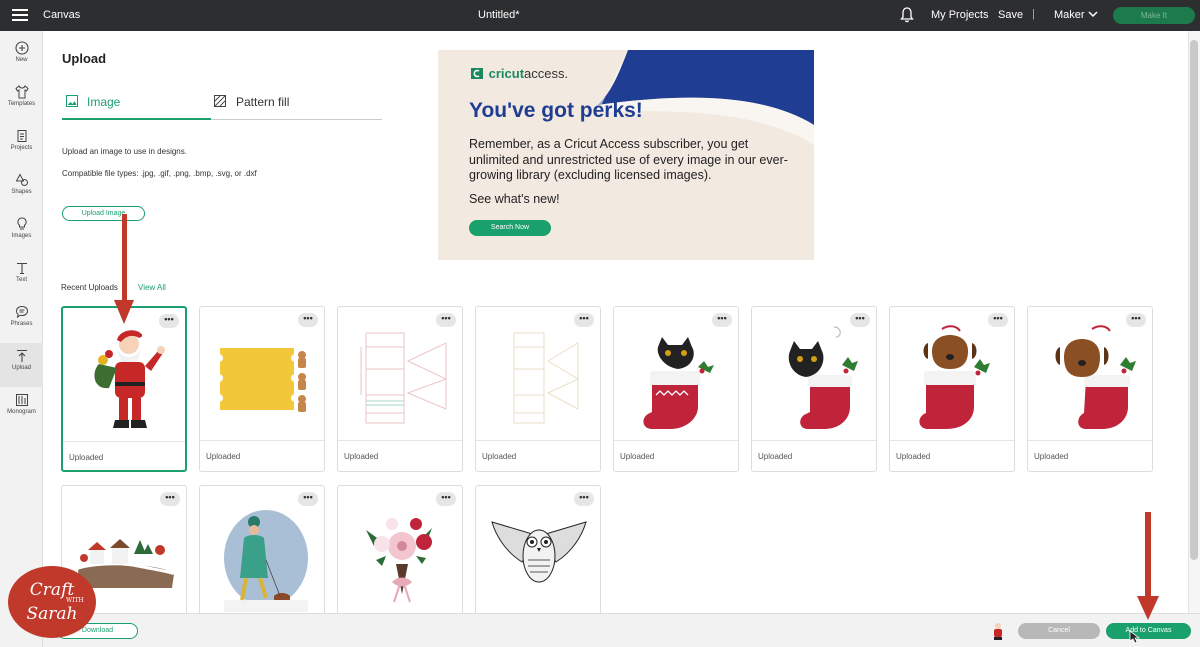 Image resolution: width=1200 pixels, height=647 pixels. I want to click on nav-label: Shapes, so click(21, 192).